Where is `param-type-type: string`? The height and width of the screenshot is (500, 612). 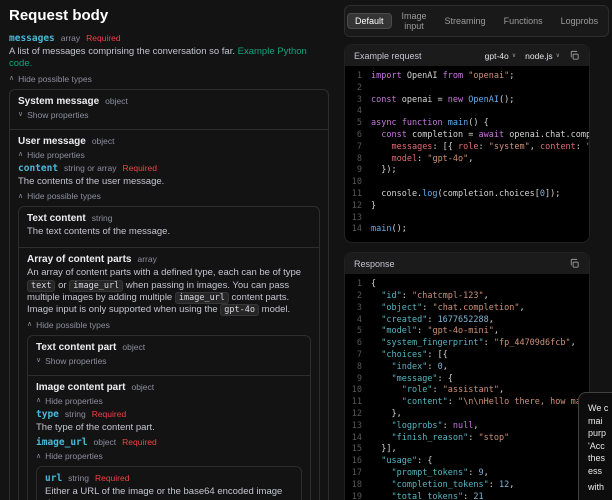 param-type-type: string is located at coordinates (75, 413).